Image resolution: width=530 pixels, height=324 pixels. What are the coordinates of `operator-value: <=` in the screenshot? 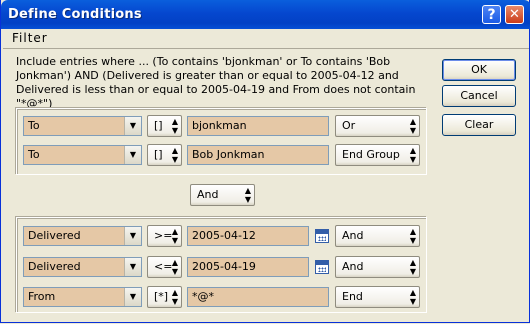 It's located at (163, 266).